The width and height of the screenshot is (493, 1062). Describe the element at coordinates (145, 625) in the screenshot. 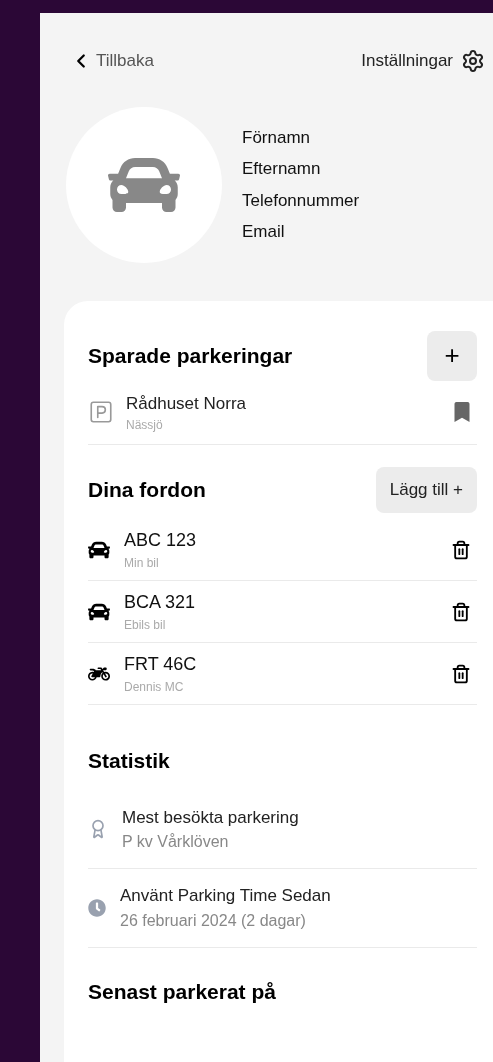

I see `vehicle-label: Ebils bil` at that location.